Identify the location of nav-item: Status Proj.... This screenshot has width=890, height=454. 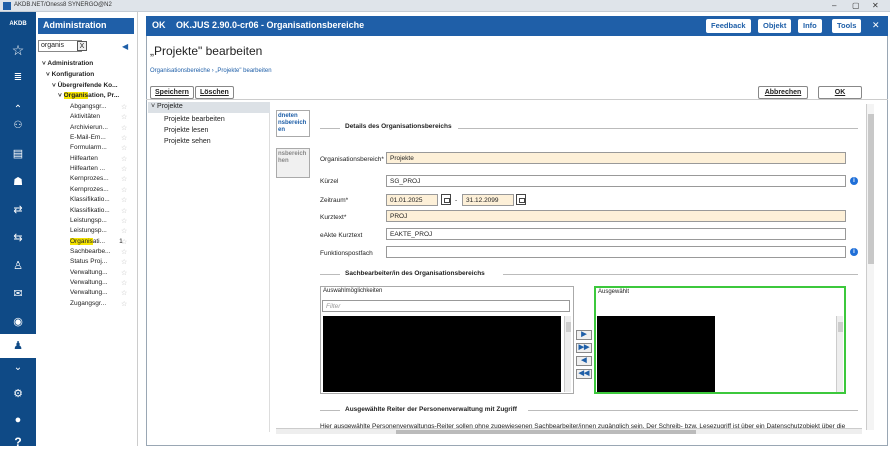
(88, 261).